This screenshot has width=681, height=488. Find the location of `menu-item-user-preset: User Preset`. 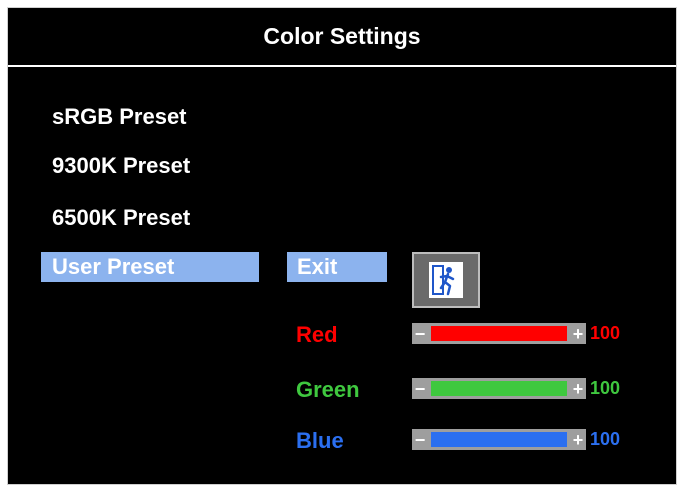

menu-item-user-preset: User Preset is located at coordinates (150, 267).